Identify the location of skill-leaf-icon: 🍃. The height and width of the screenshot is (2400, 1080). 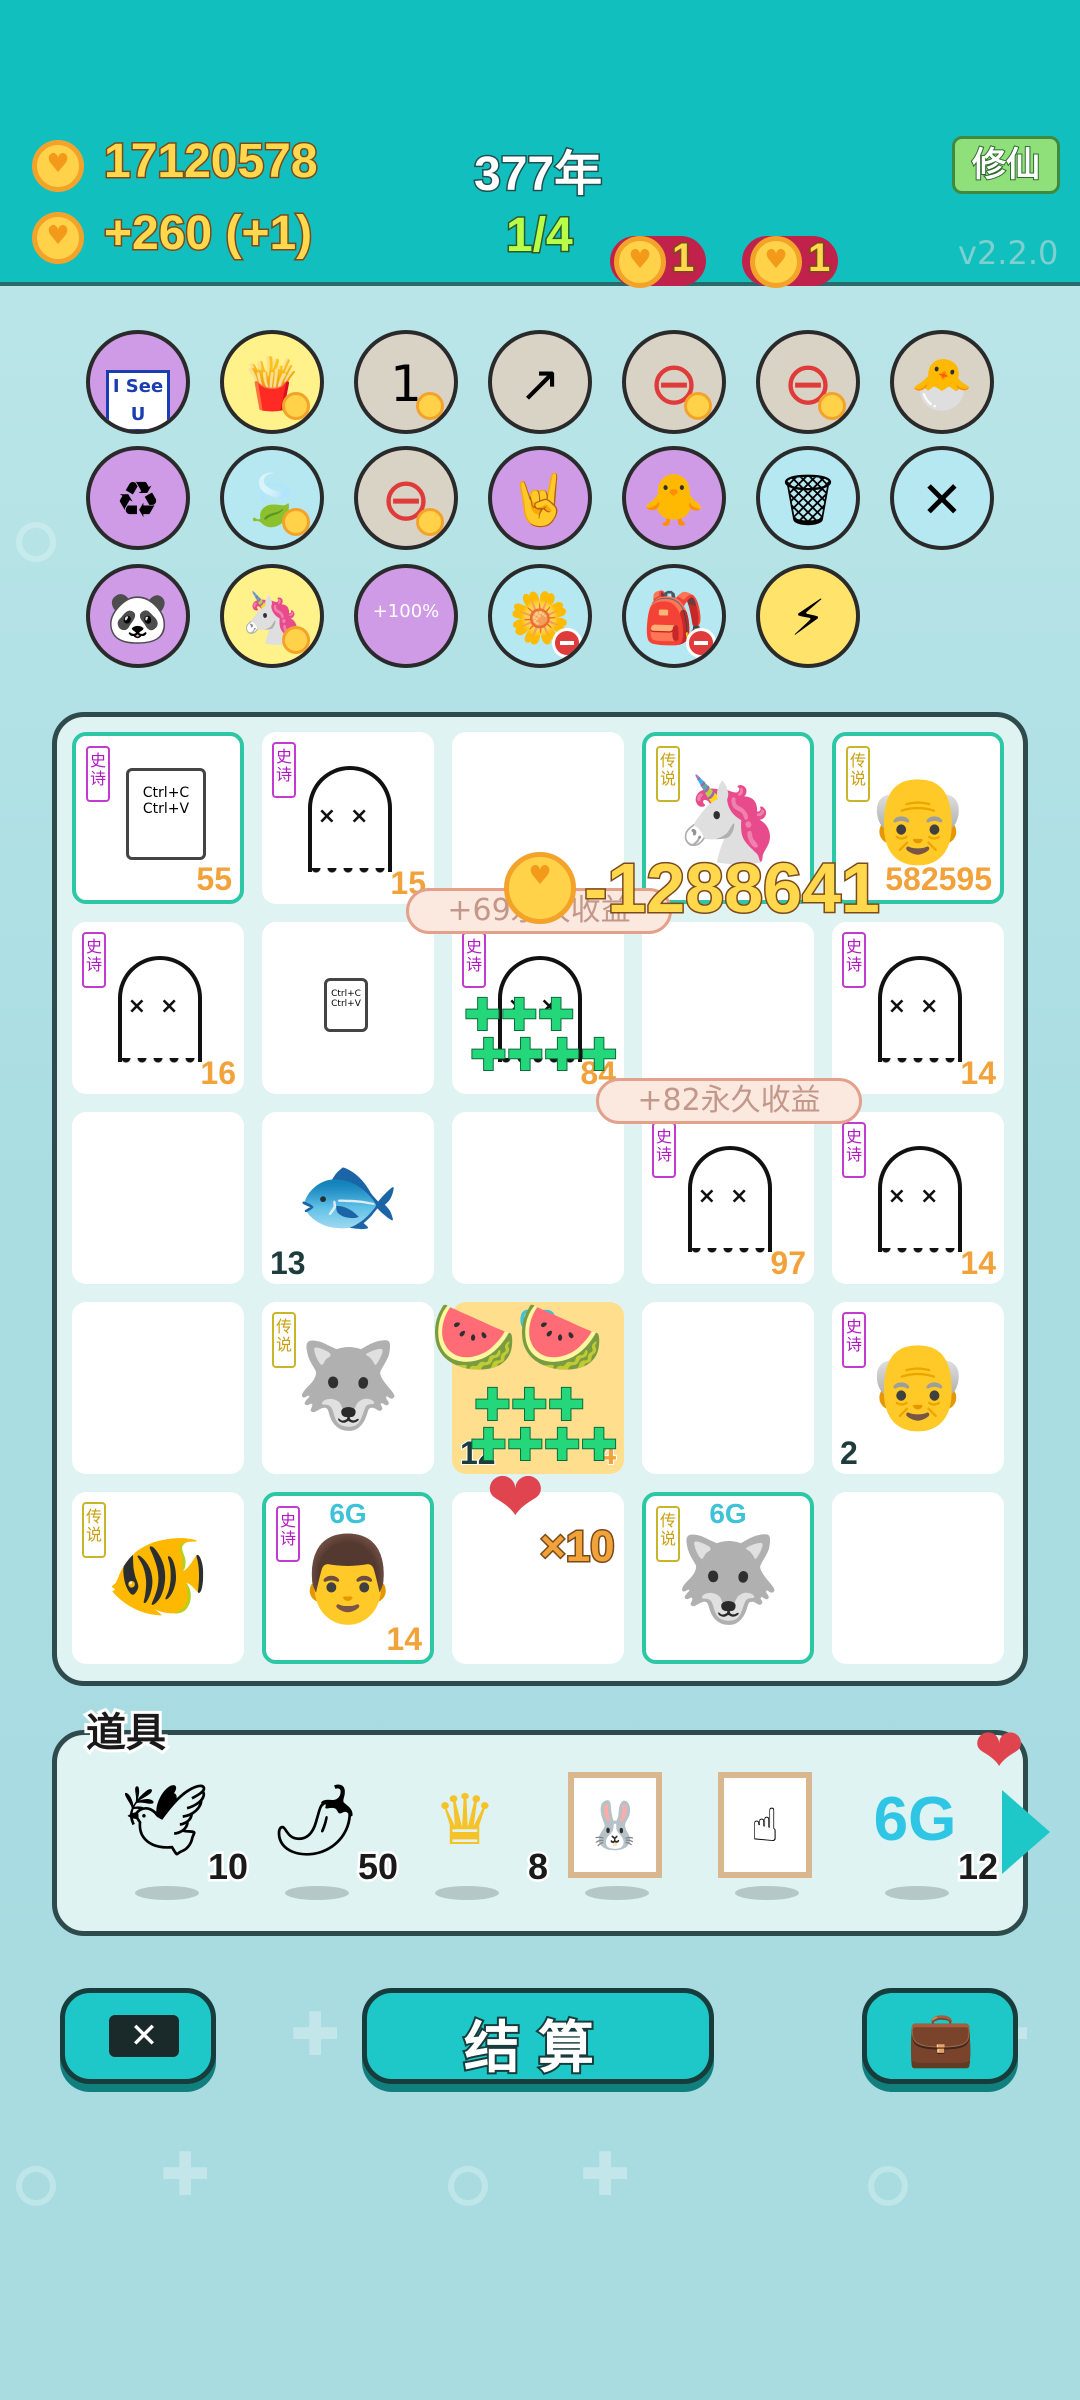
(272, 498).